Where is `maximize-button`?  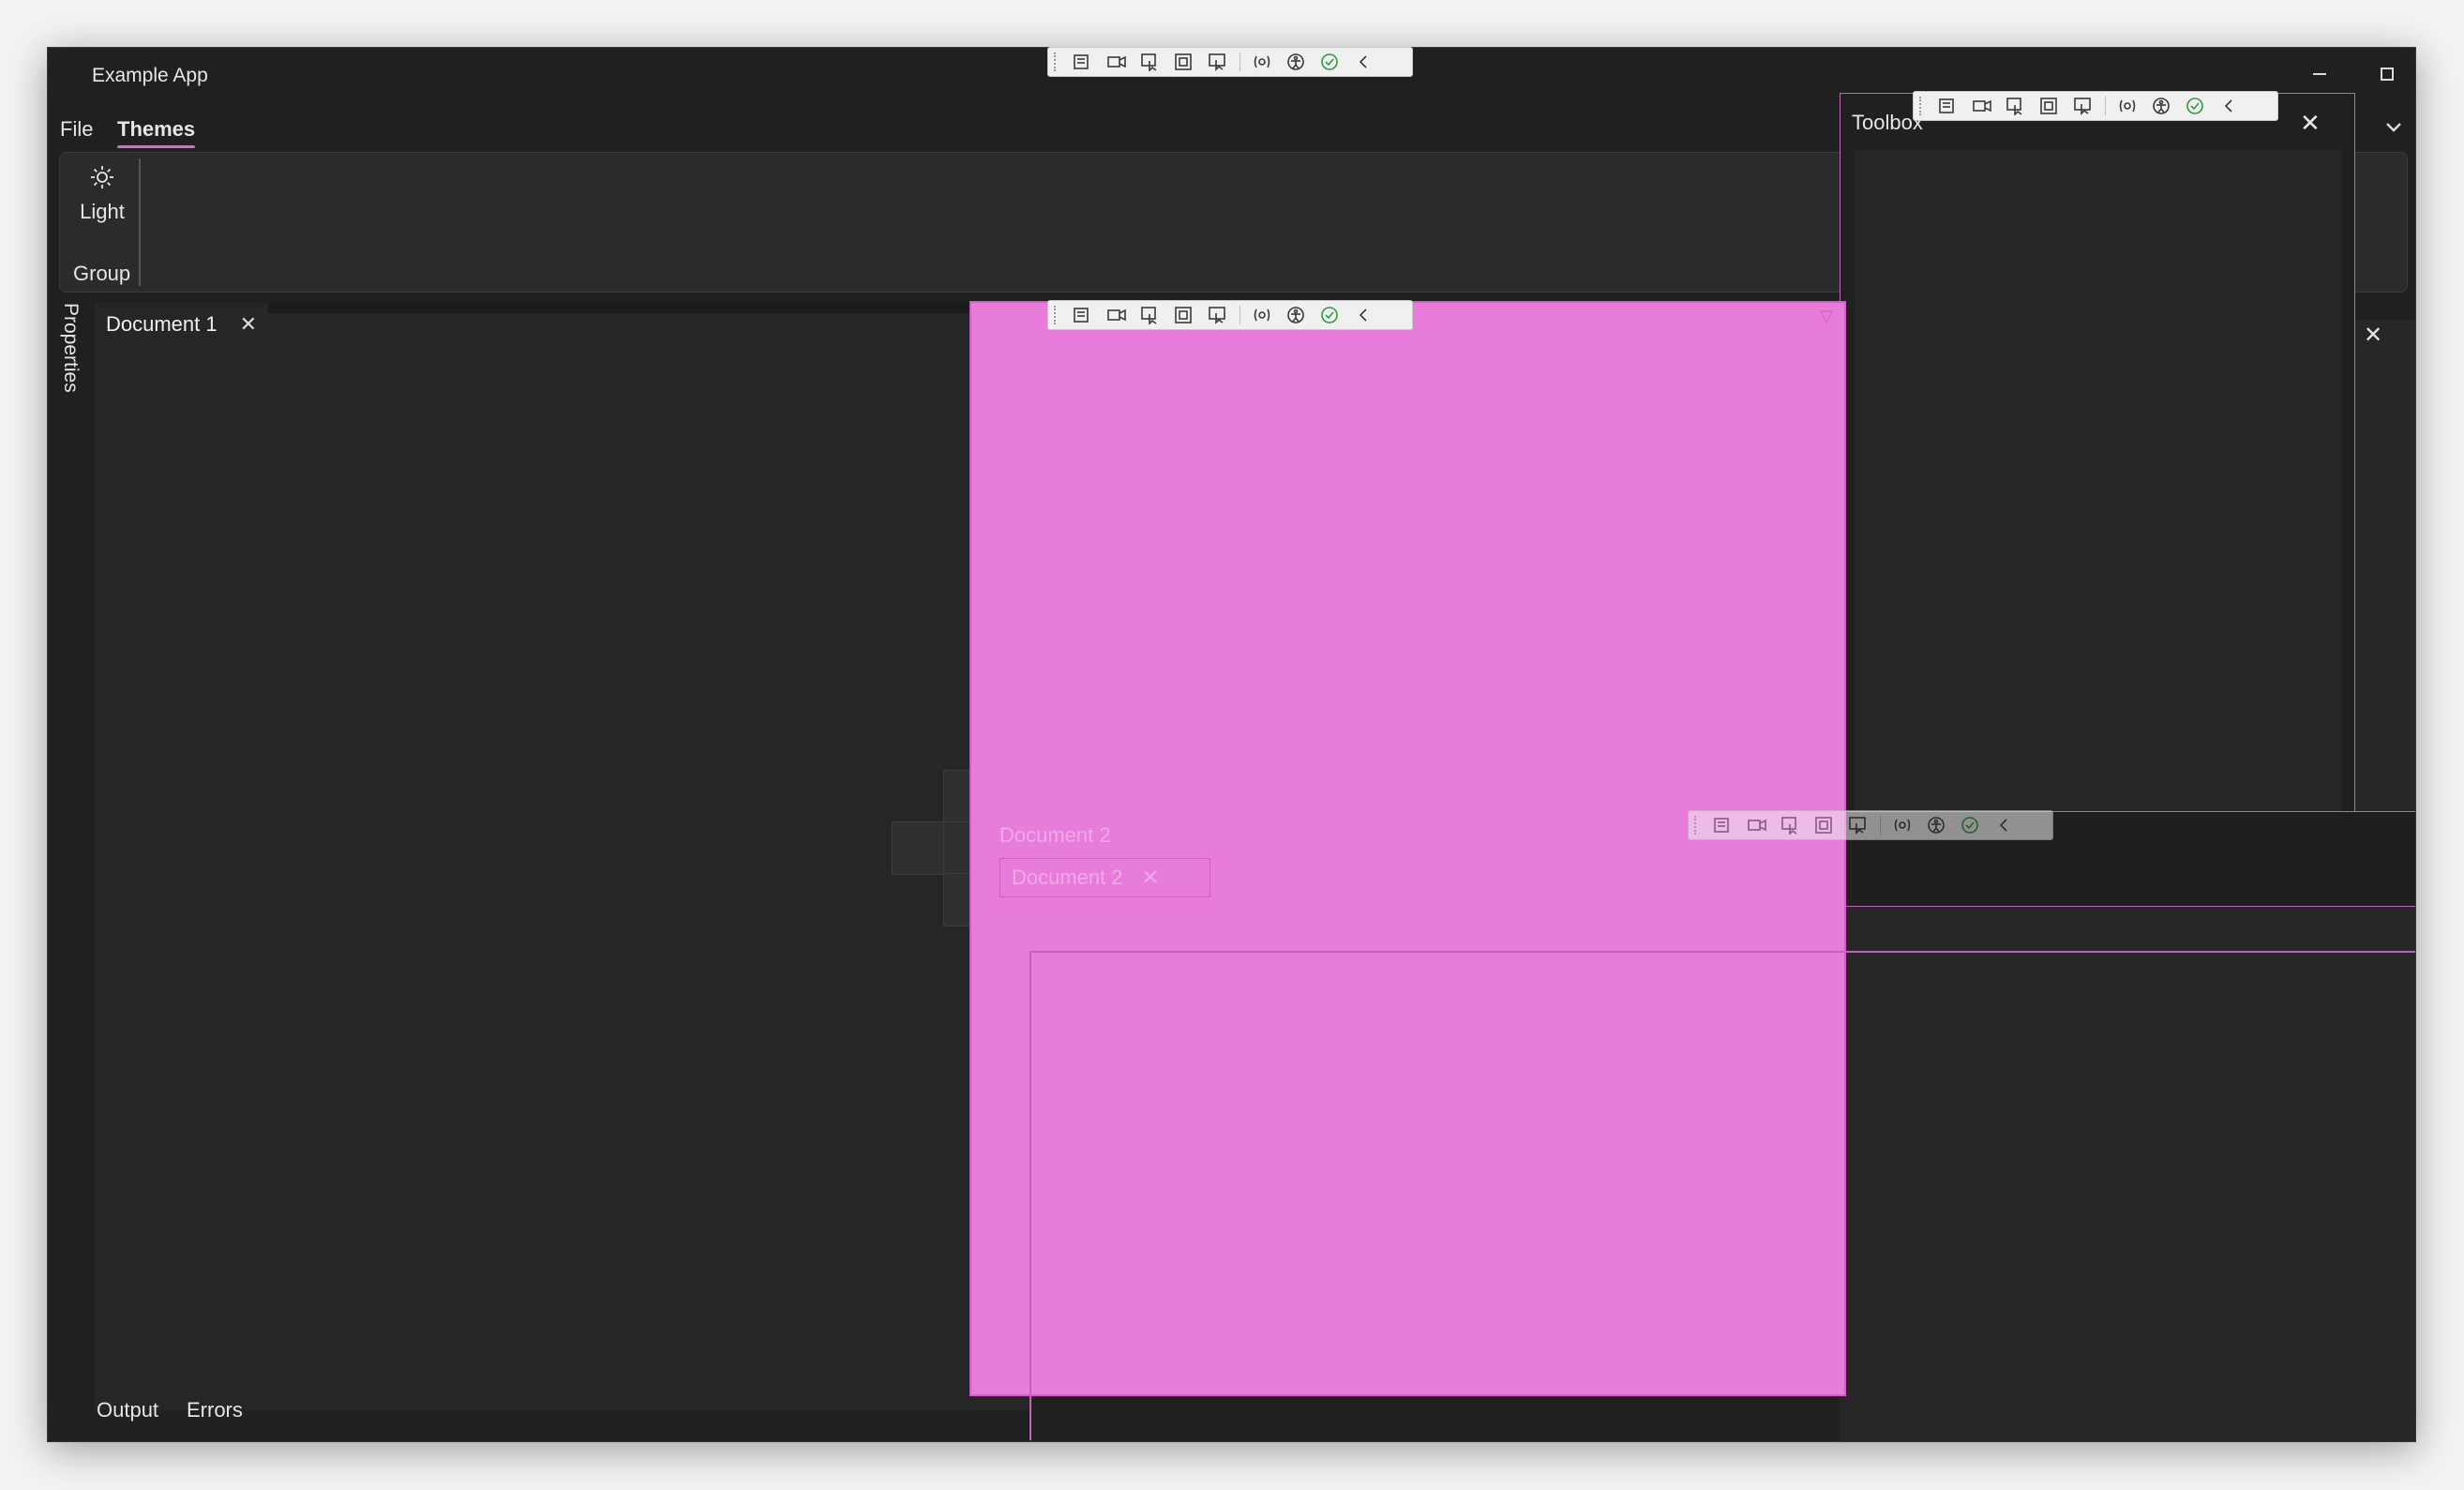 maximize-button is located at coordinates (2384, 74).